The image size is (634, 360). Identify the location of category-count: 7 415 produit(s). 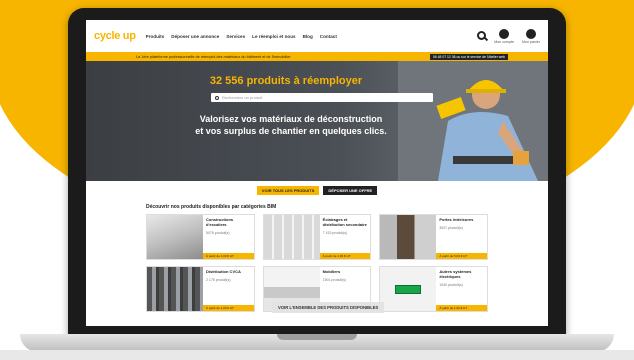
(335, 233).